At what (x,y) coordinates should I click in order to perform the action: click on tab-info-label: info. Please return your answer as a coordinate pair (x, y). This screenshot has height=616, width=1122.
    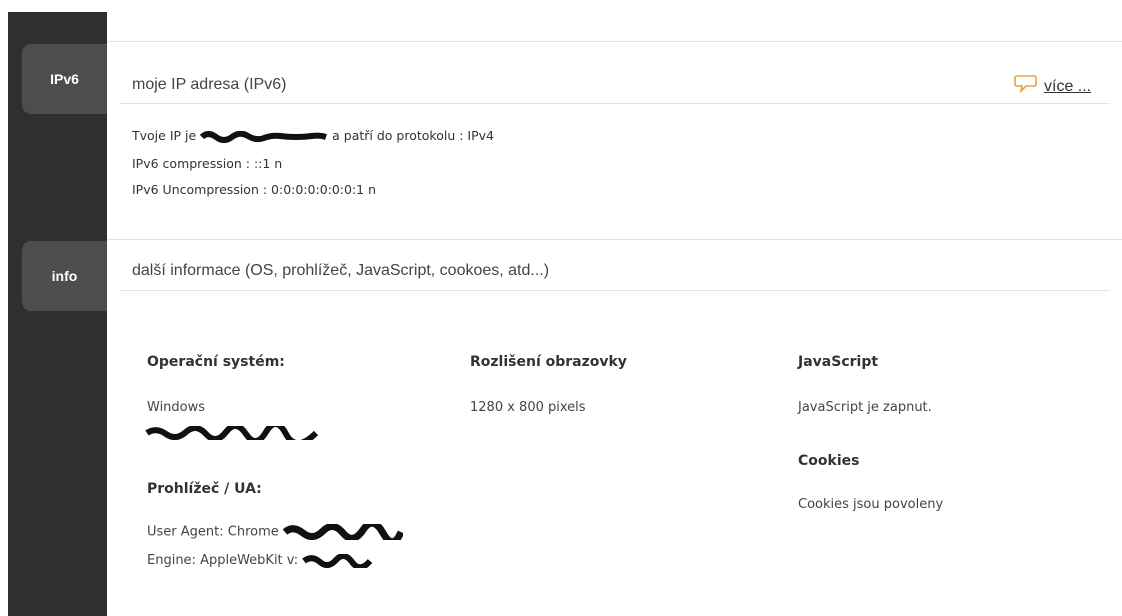
    Looking at the image, I should click on (64, 276).